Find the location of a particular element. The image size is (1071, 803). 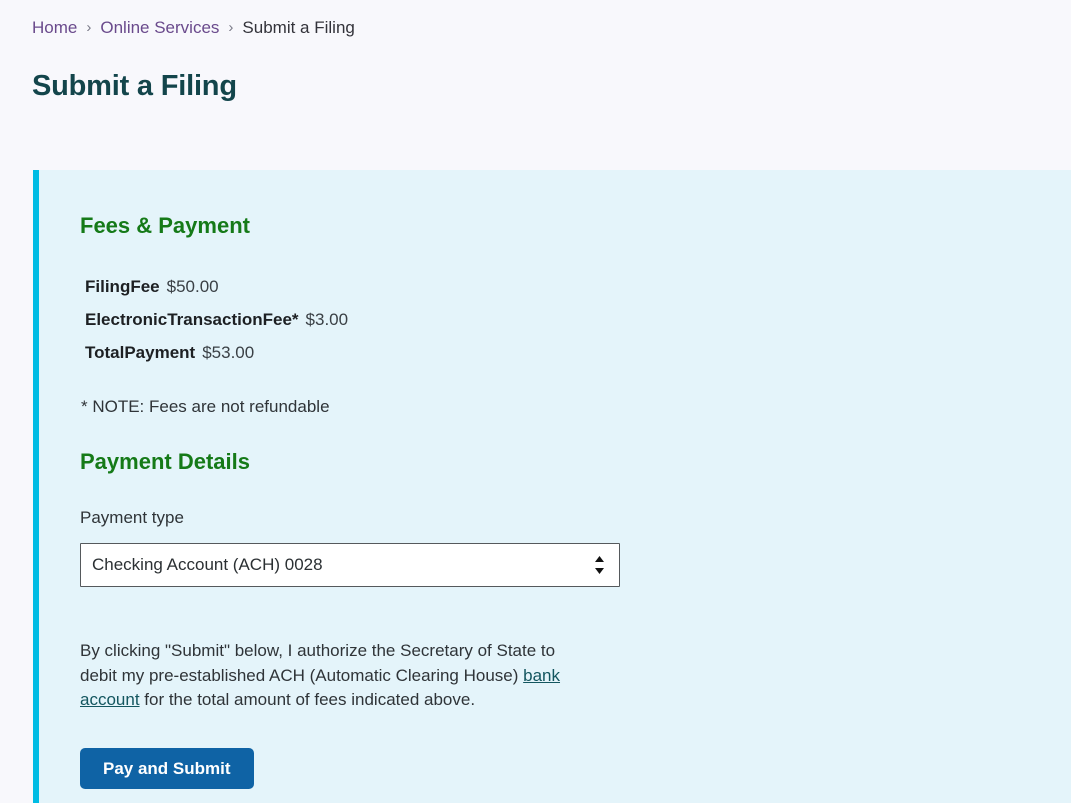

fee-label: ElectronicTransactionFee* is located at coordinates (192, 319).